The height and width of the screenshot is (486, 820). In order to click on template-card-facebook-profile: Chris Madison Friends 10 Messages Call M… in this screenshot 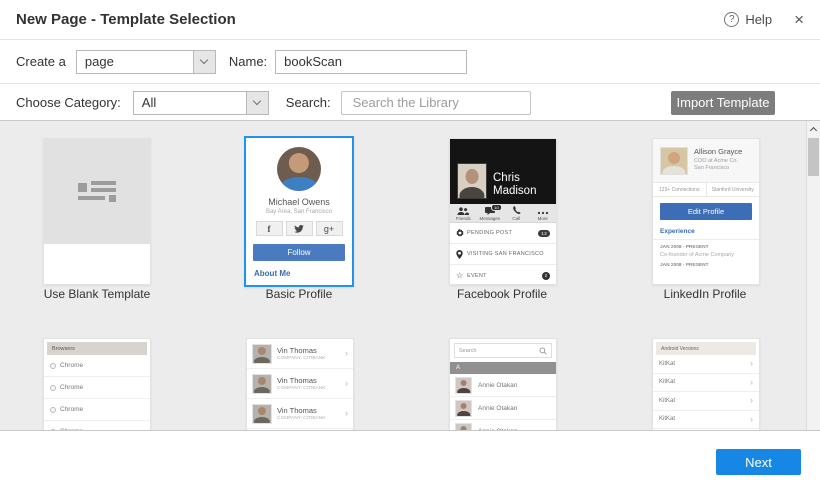, I will do `click(503, 211)`.